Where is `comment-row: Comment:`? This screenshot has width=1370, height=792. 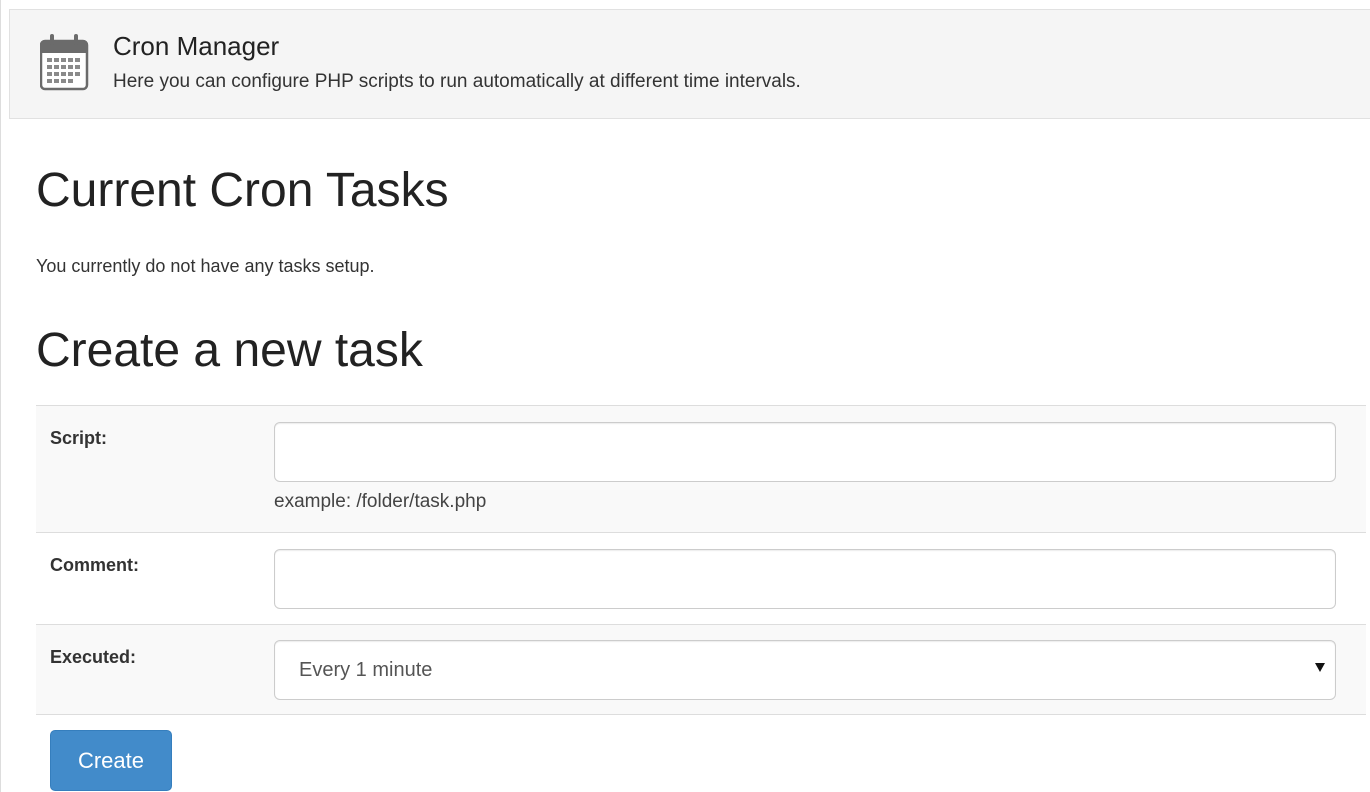 comment-row: Comment: is located at coordinates (701, 578).